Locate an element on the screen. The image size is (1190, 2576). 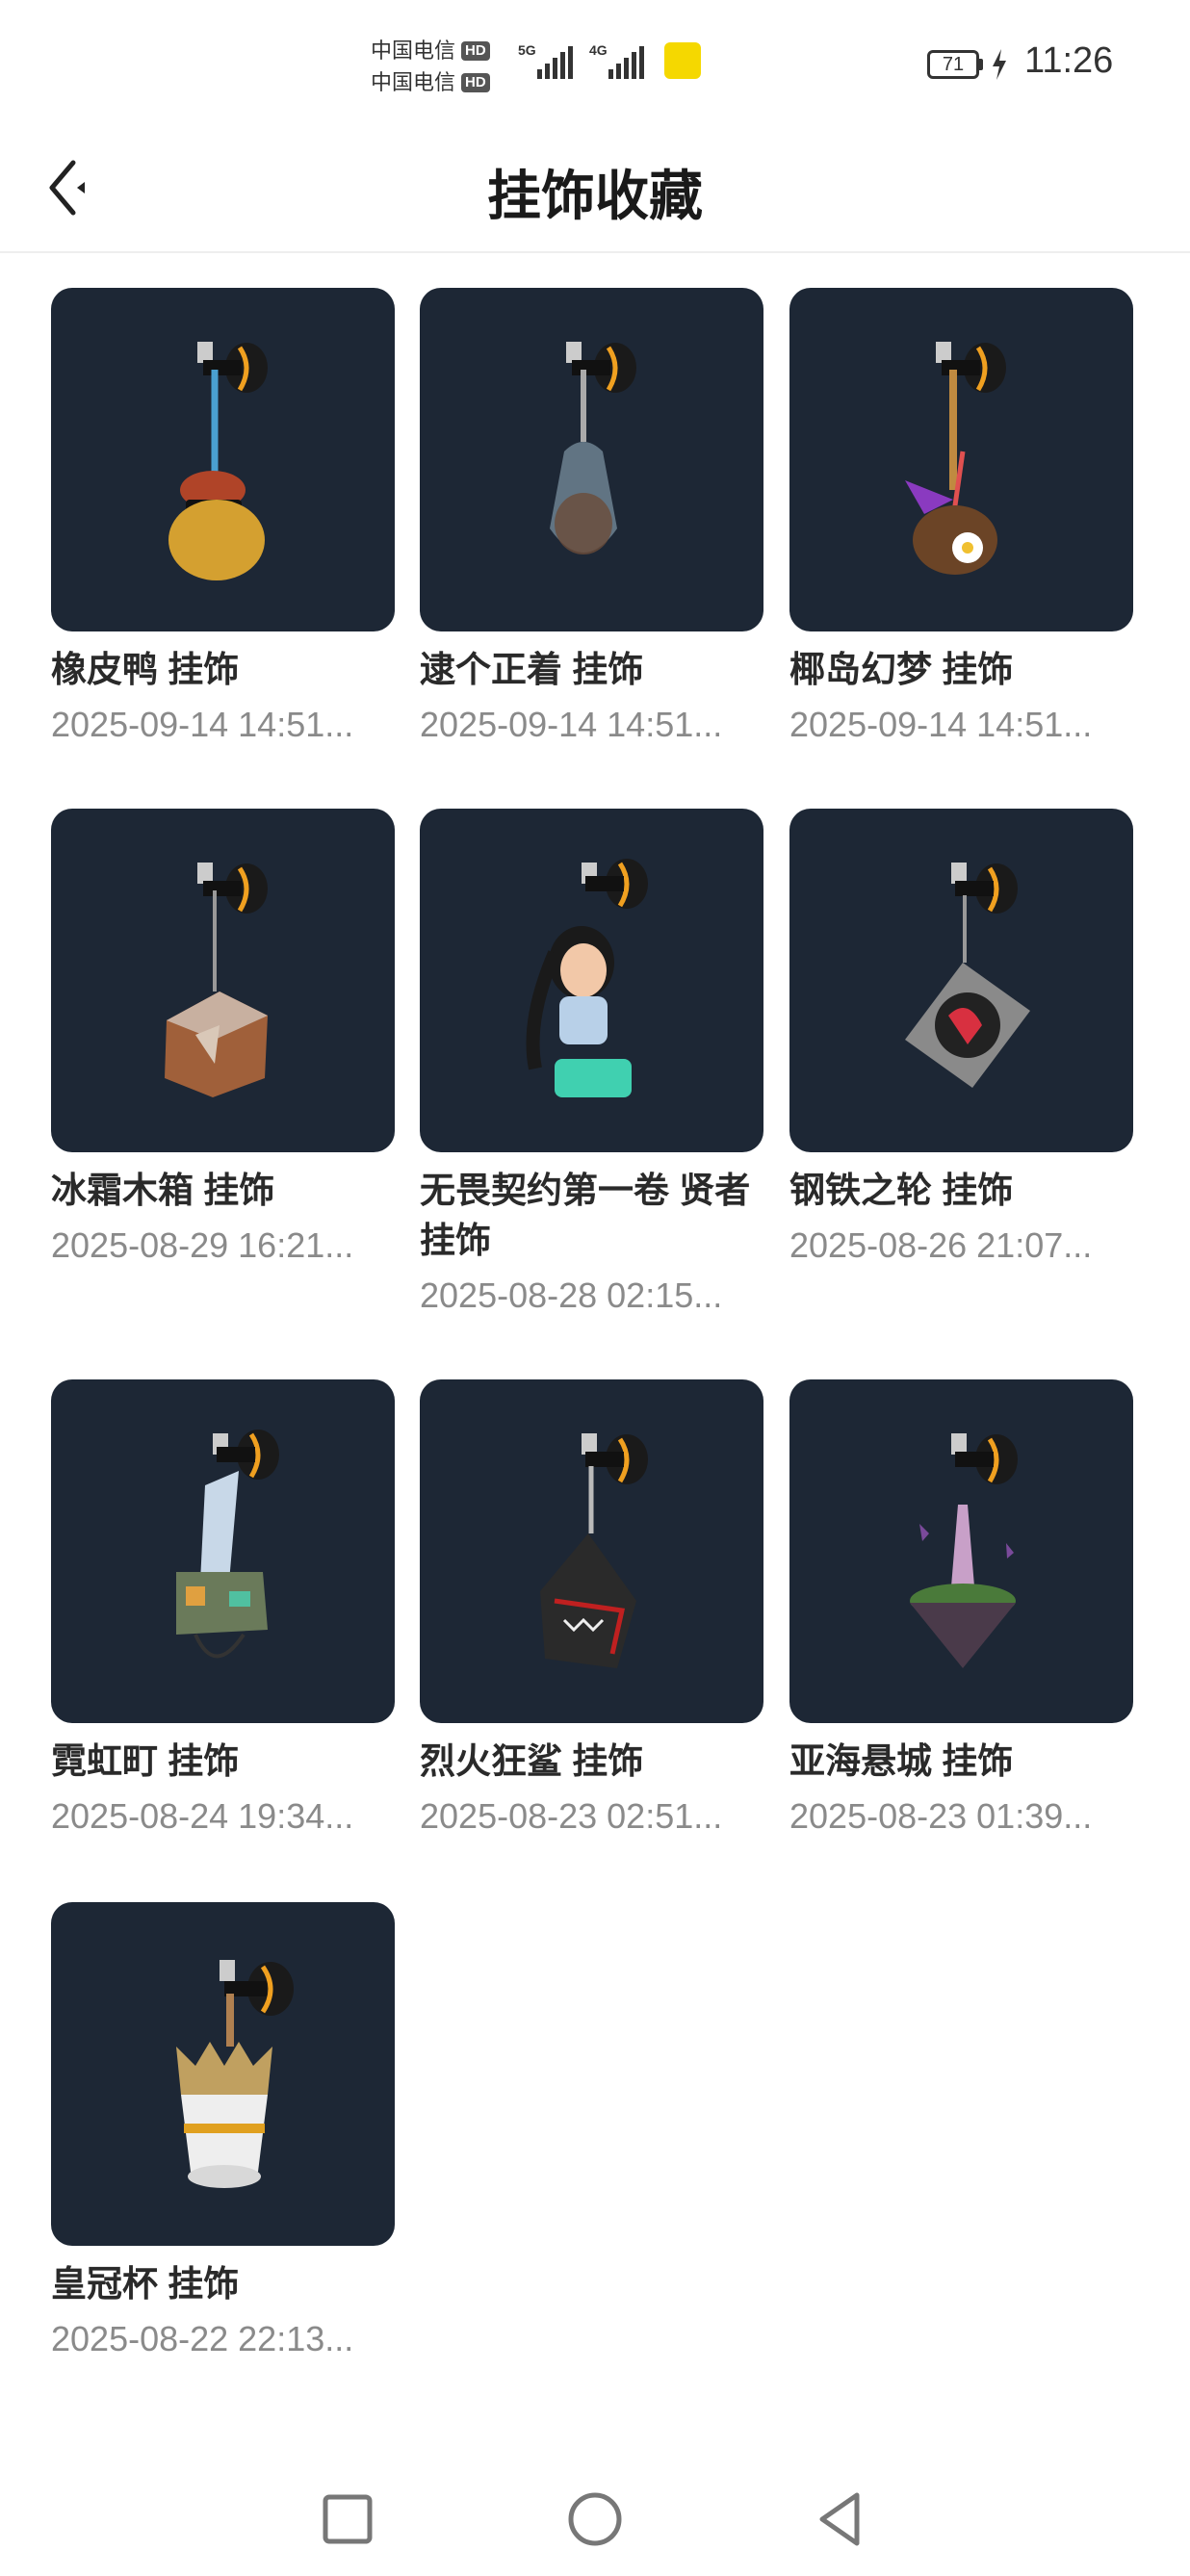
signal-indicators: 5G 4G is located at coordinates (610, 62).